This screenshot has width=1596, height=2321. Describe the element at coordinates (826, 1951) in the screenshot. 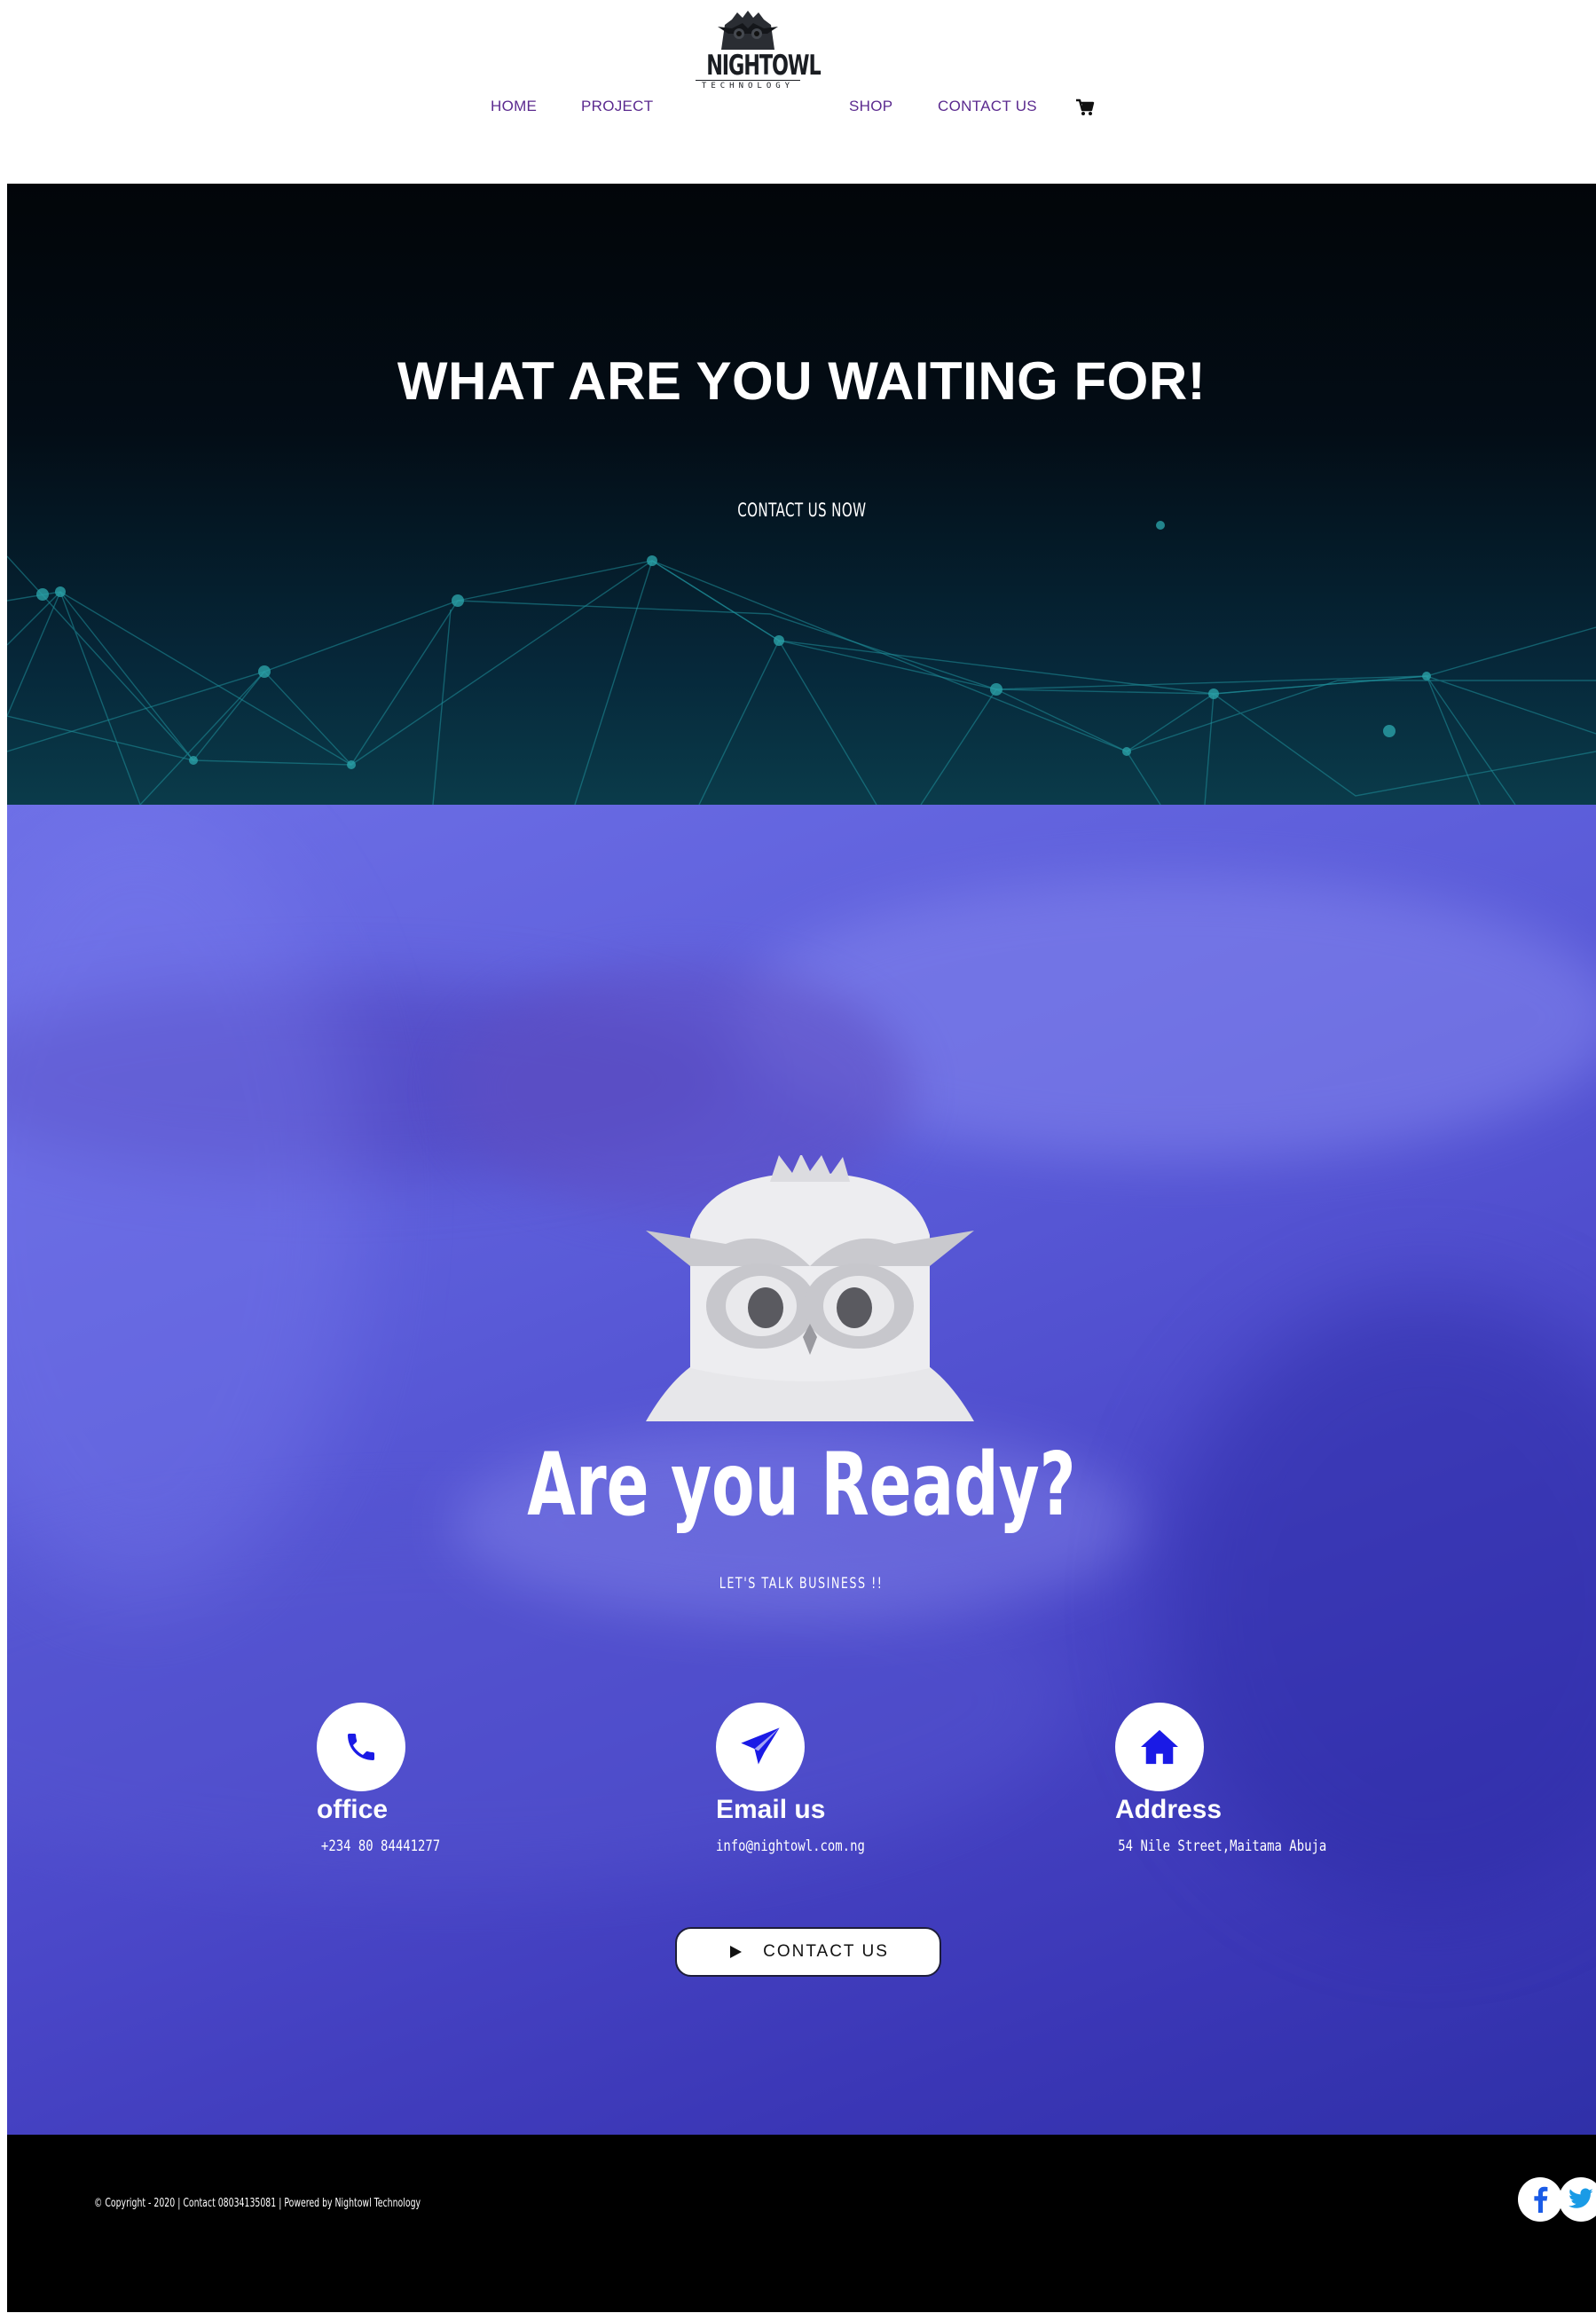

I see `contact-us-button-label: CONTACT US` at that location.